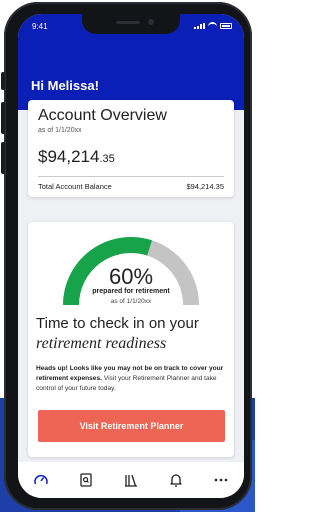 The image size is (320, 512). What do you see at coordinates (40, 26) in the screenshot?
I see `status-time: 9:41` at bounding box center [40, 26].